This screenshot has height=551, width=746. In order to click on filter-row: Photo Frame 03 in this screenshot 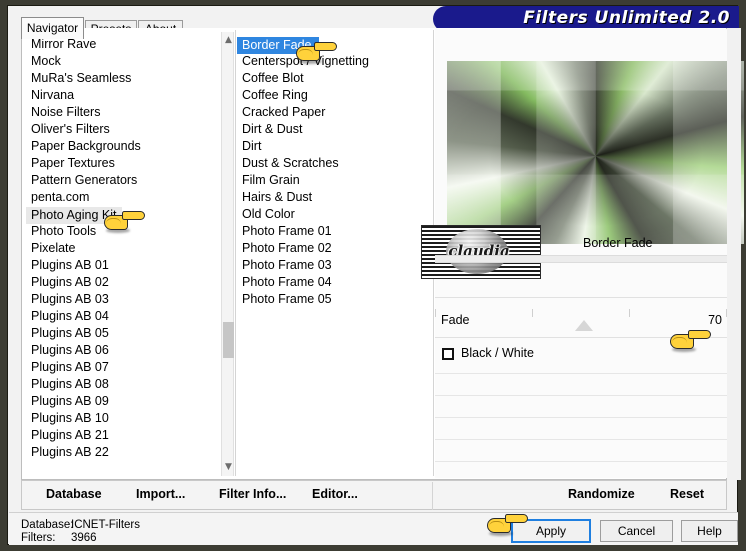, I will do `click(334, 265)`.